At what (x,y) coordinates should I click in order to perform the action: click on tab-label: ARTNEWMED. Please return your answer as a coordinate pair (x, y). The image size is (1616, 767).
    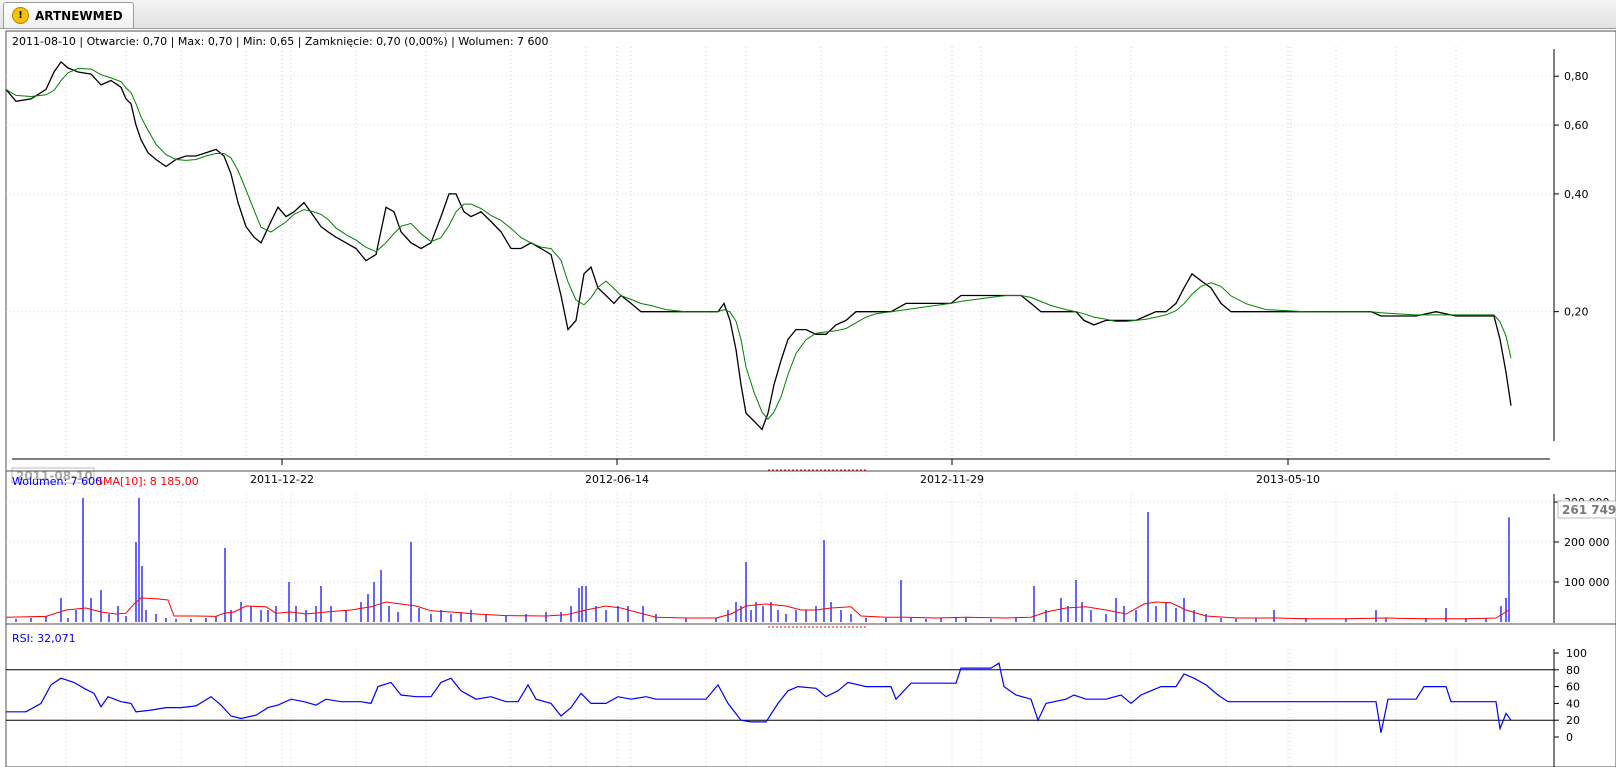
    Looking at the image, I should click on (79, 15).